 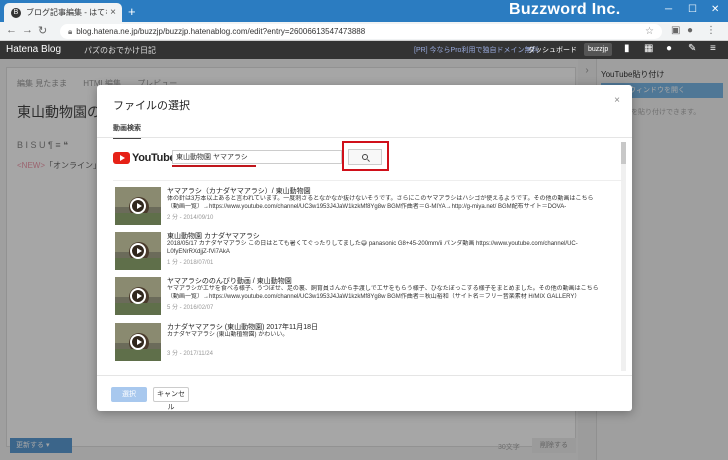 What do you see at coordinates (365, 156) in the screenshot?
I see `annotation-highlight-box` at bounding box center [365, 156].